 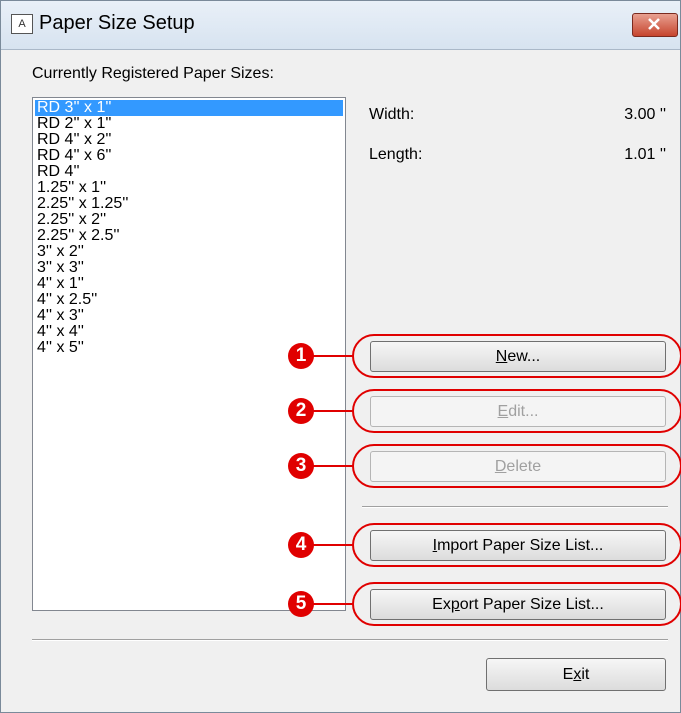 I want to click on delete-mnemonic: D, so click(x=500, y=466).